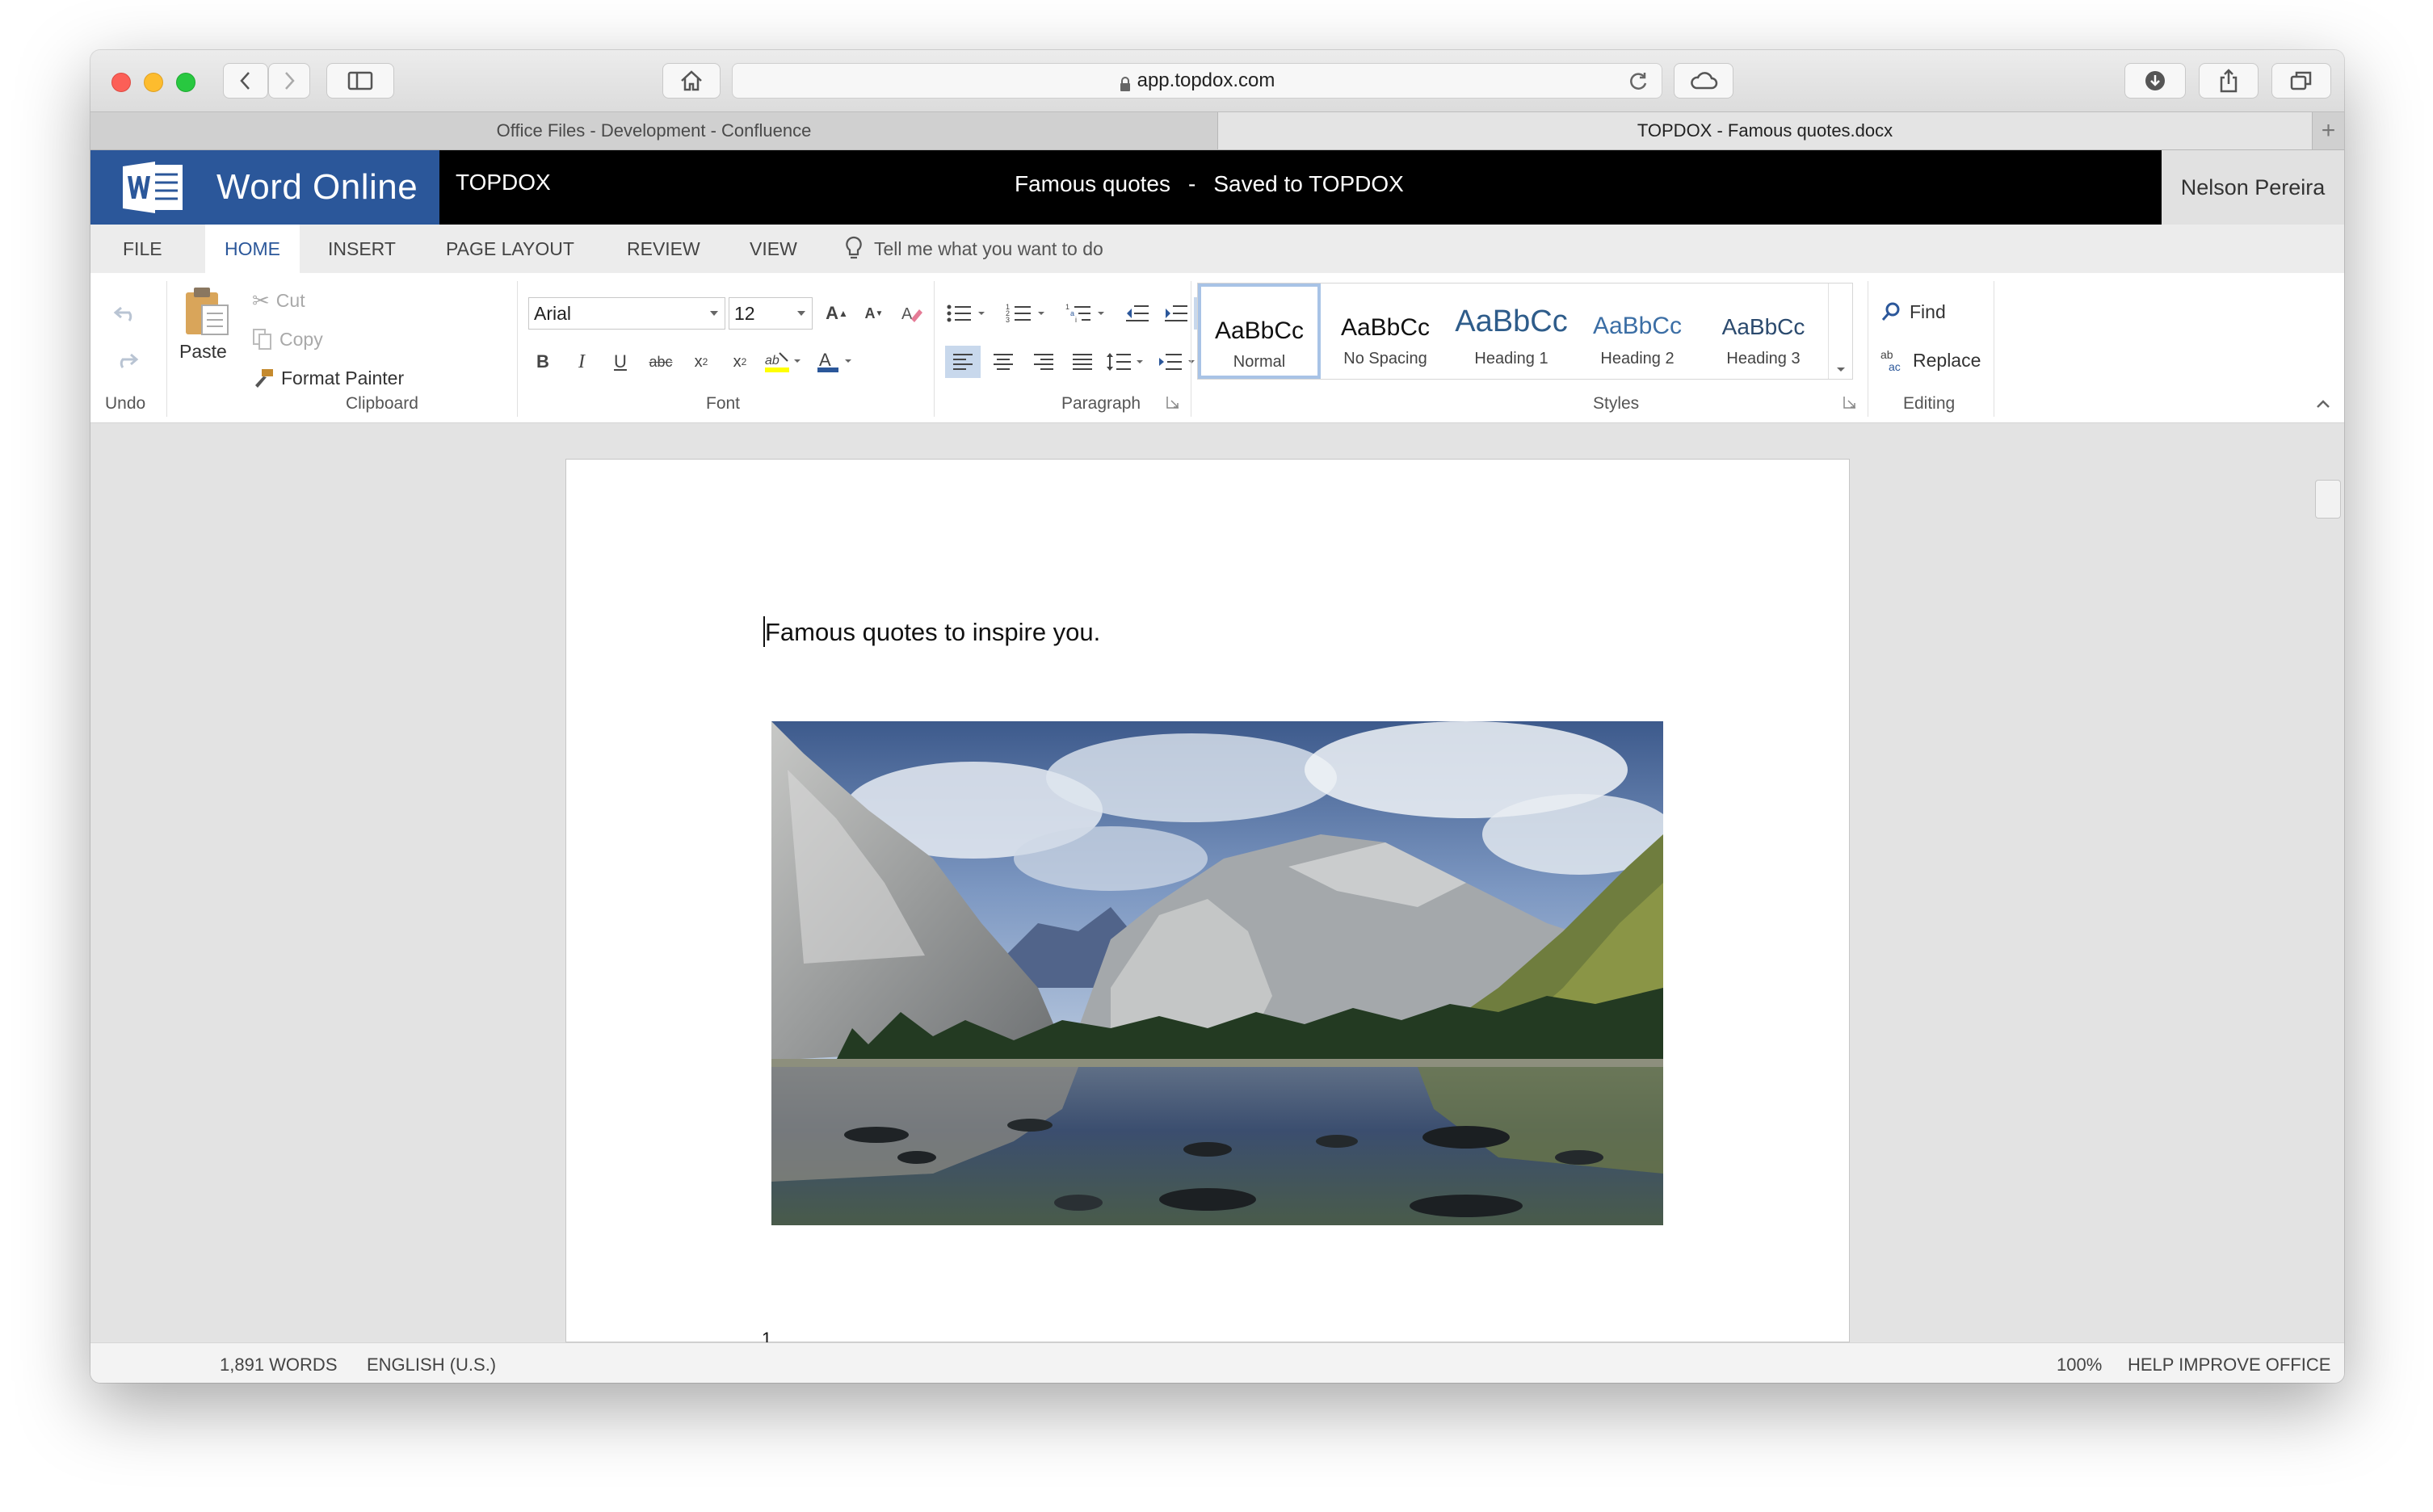 This screenshot has width=2433, height=1512. I want to click on align-left-icon, so click(963, 362).